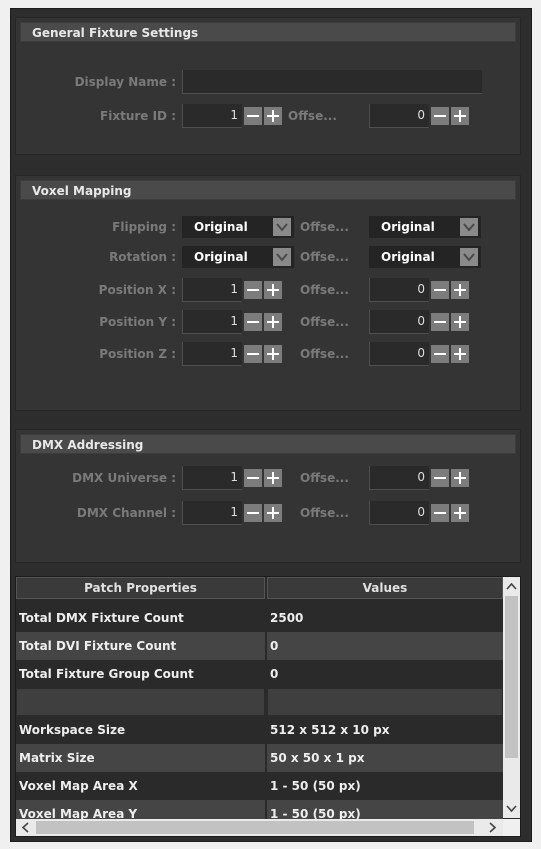  Describe the element at coordinates (137, 290) in the screenshot. I see `position-x-label: Position X :` at that location.